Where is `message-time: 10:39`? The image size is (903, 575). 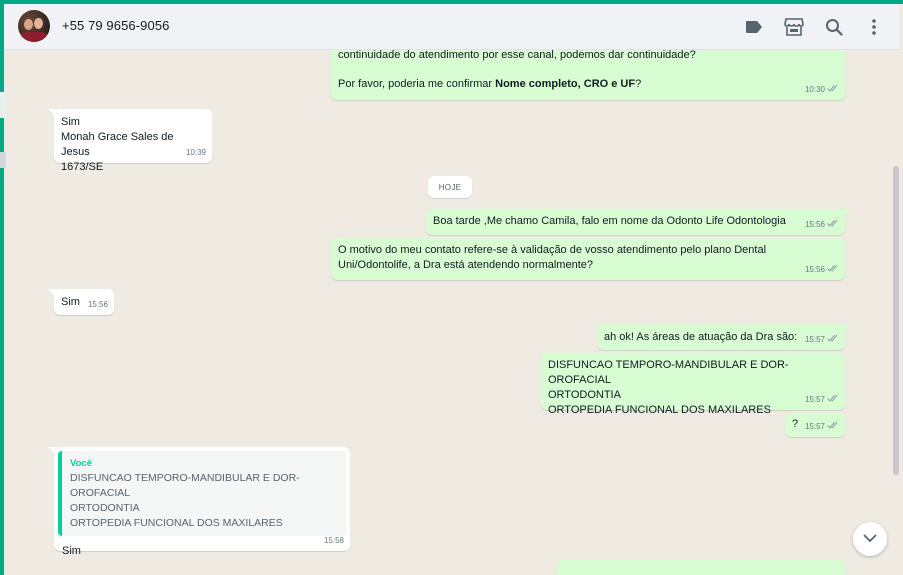 message-time: 10:39 is located at coordinates (195, 152).